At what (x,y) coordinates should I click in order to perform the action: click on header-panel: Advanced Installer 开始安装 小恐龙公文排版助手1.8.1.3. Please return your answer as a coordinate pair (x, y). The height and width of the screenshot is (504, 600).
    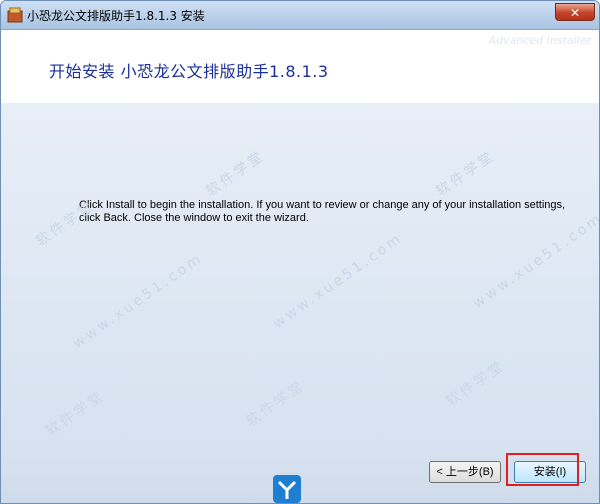
    Looking at the image, I should click on (300, 66).